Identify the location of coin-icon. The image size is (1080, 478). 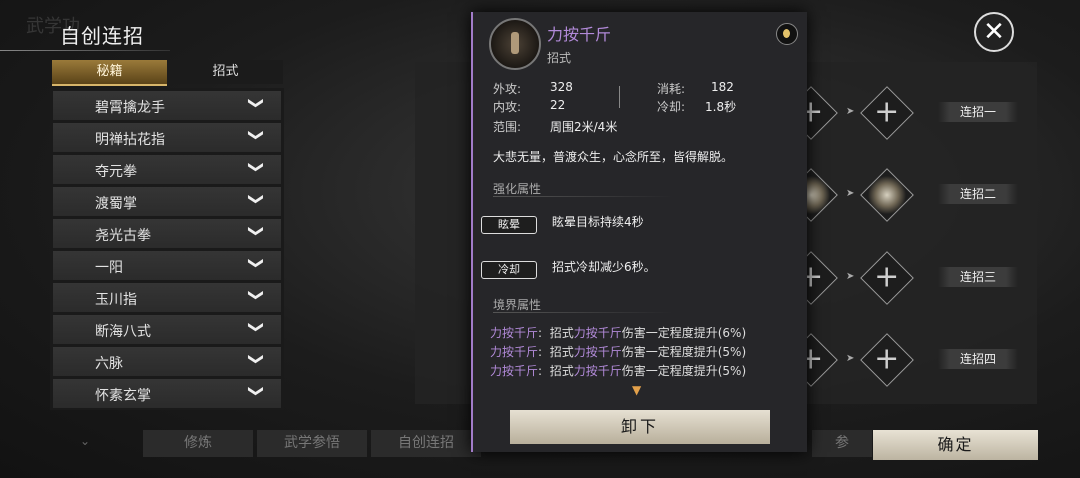
(787, 34).